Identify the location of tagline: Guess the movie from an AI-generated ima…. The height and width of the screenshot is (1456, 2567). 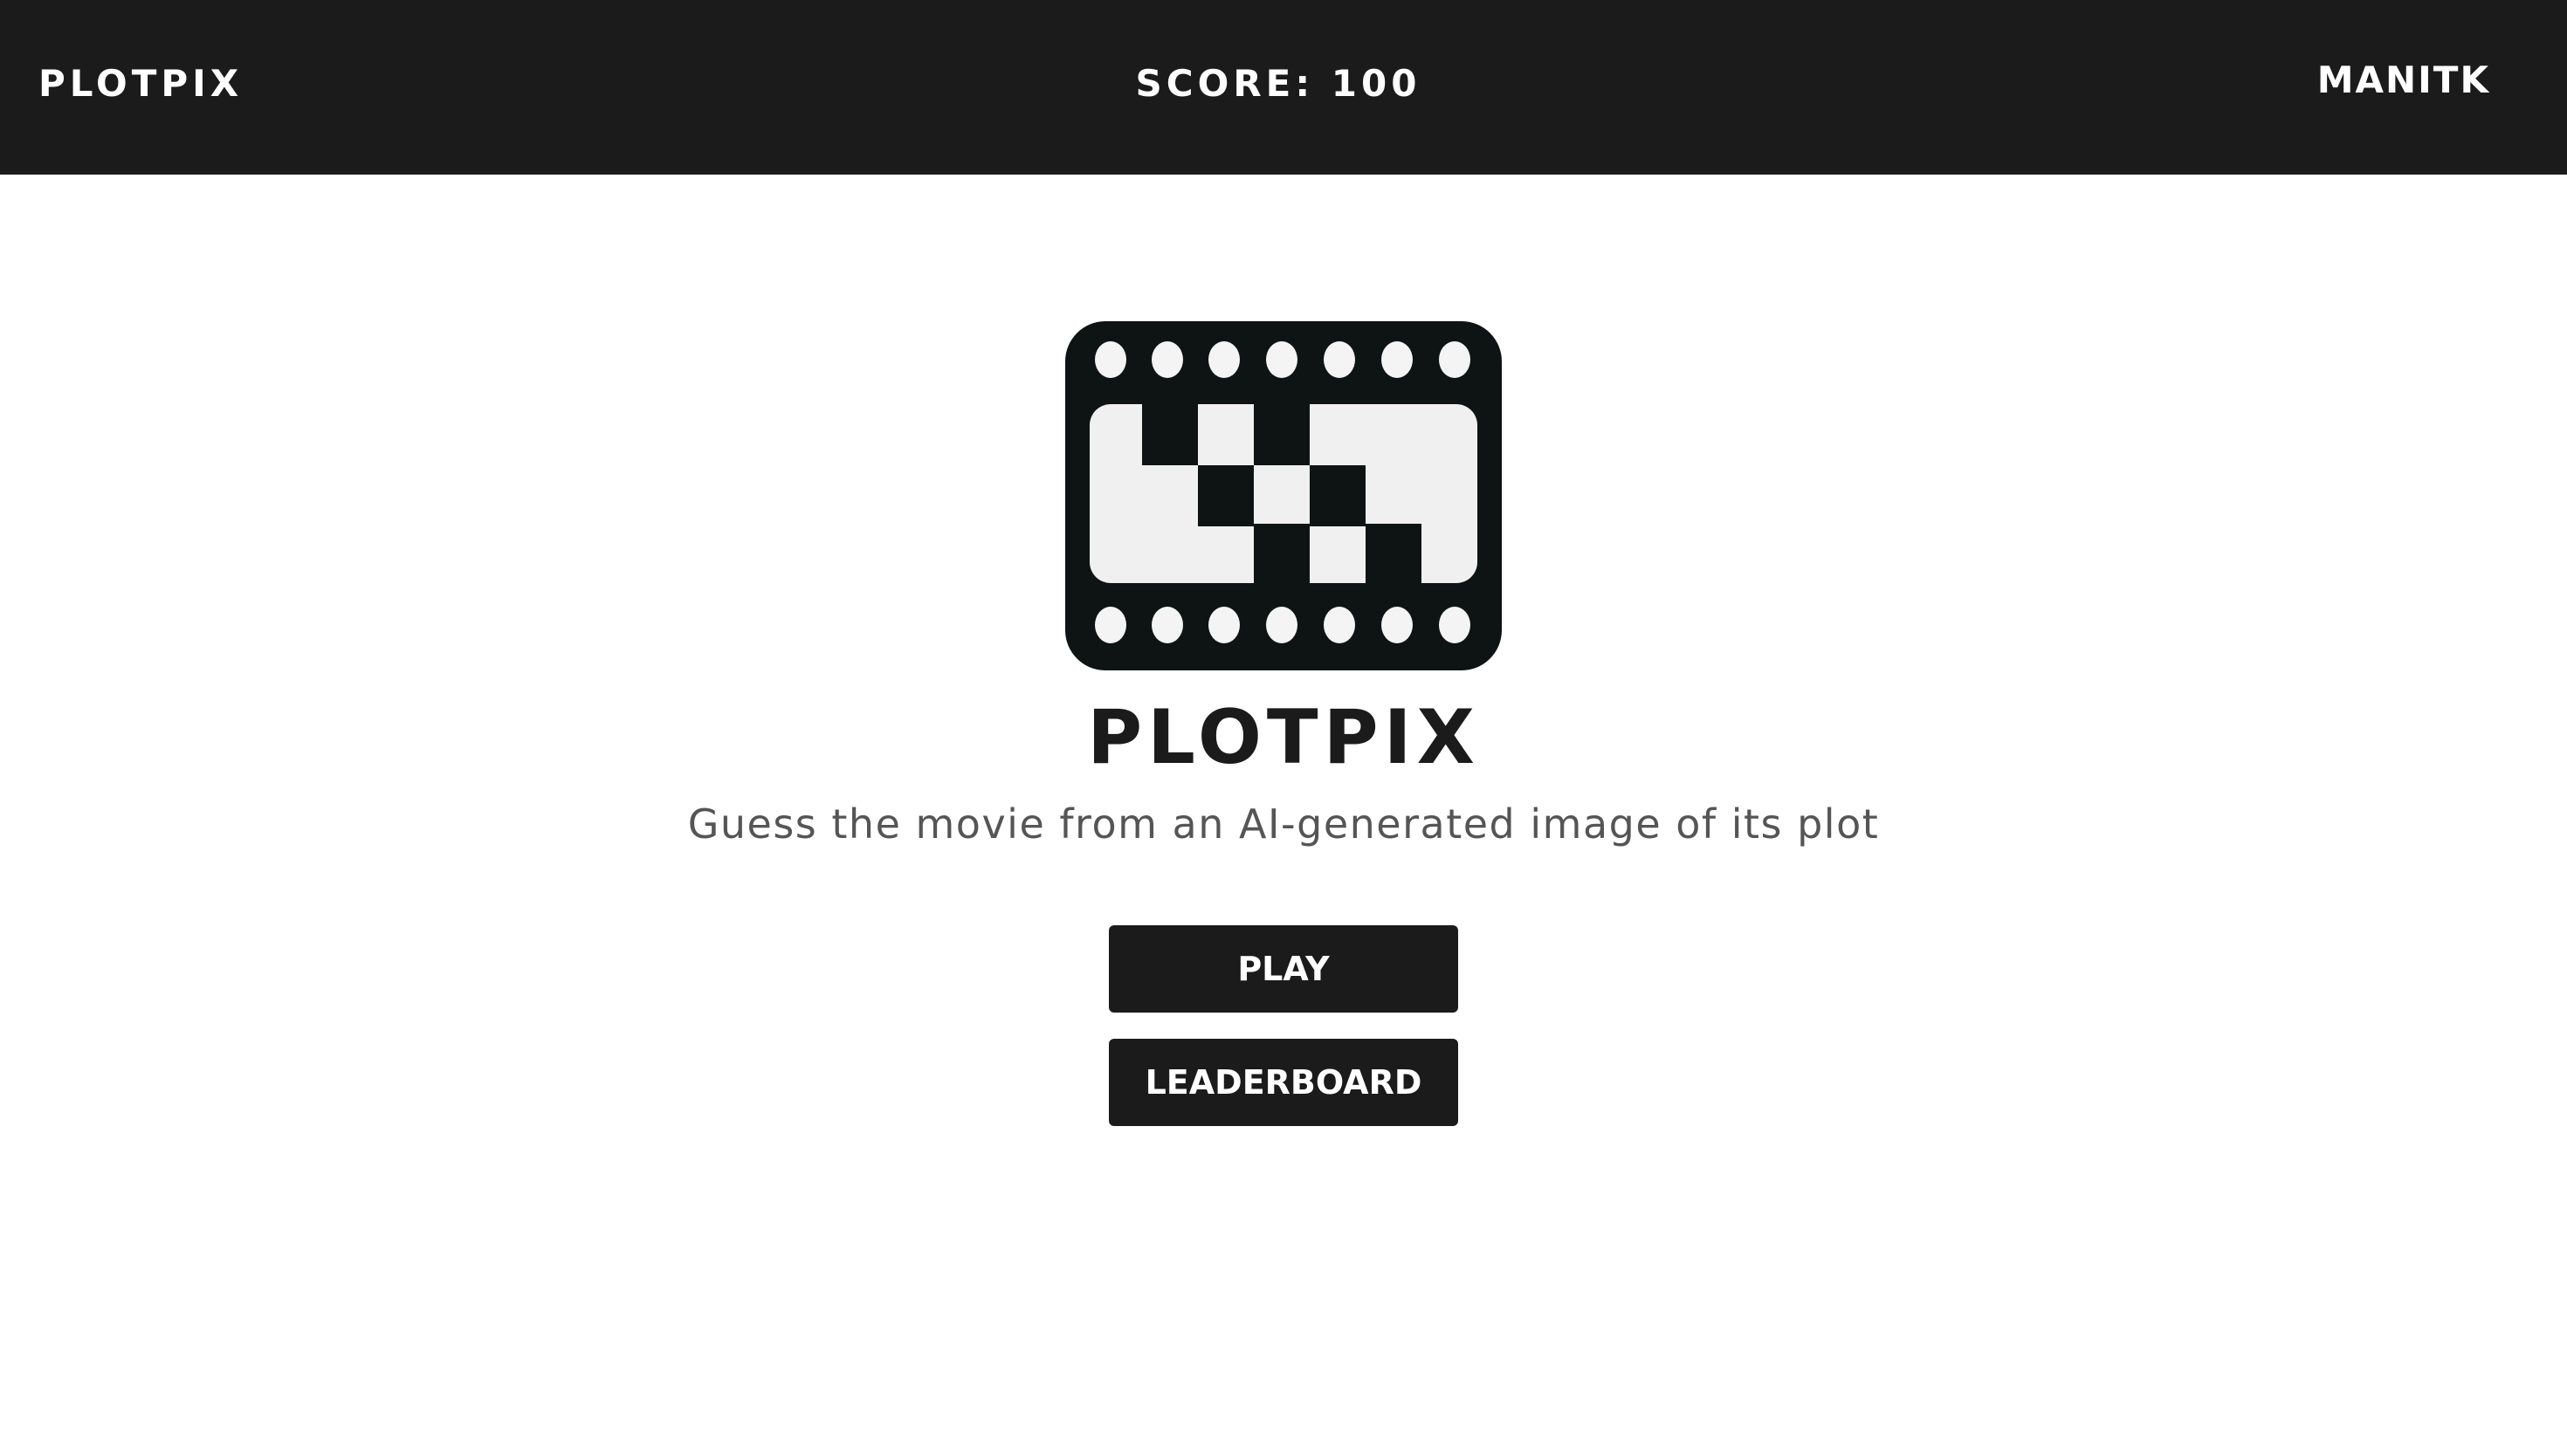
(1283, 824).